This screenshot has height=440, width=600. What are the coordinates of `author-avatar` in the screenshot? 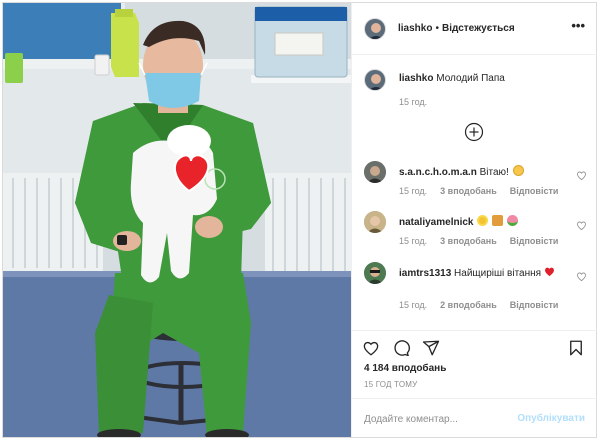 It's located at (375, 28).